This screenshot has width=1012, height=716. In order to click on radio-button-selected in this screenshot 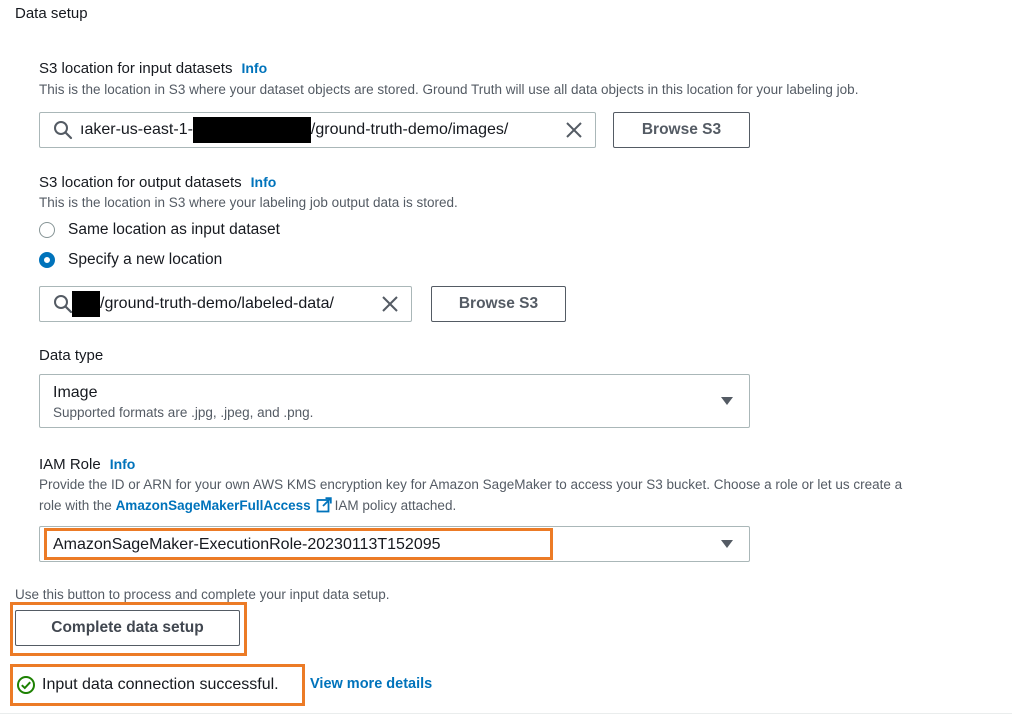, I will do `click(47, 260)`.